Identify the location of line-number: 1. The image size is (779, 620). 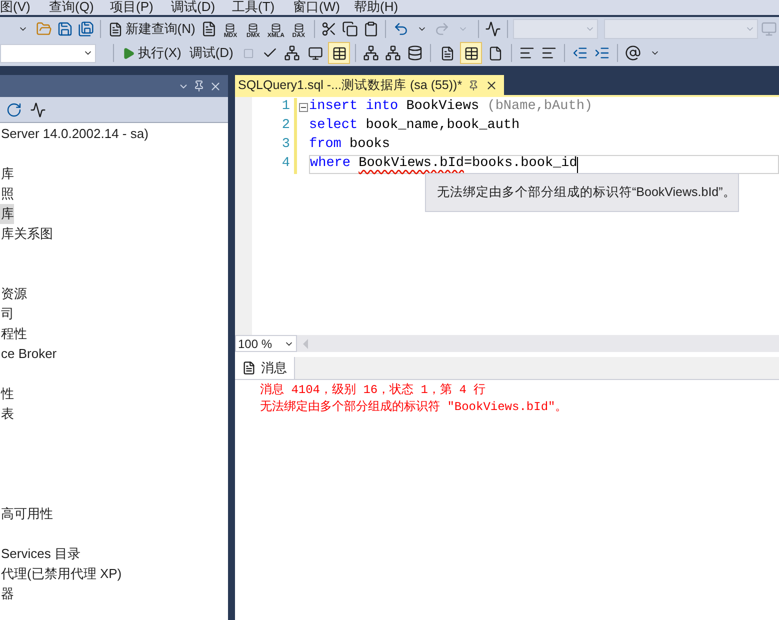
(285, 107).